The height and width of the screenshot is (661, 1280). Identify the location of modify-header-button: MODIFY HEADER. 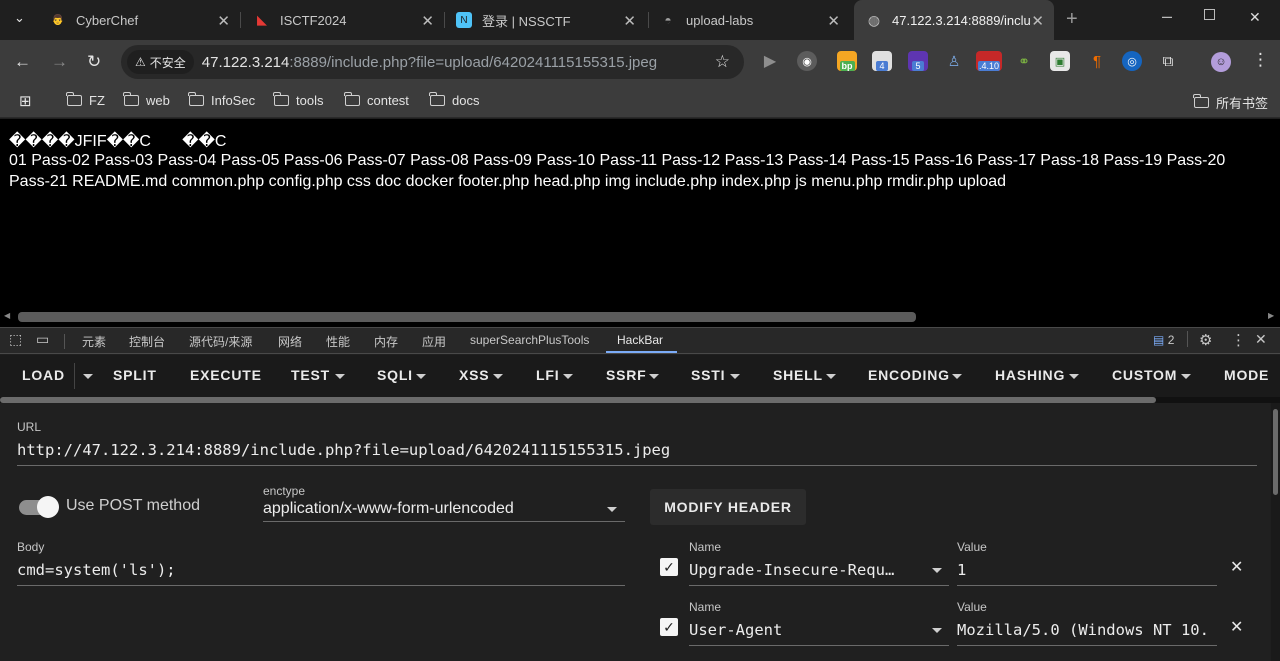
(728, 507).